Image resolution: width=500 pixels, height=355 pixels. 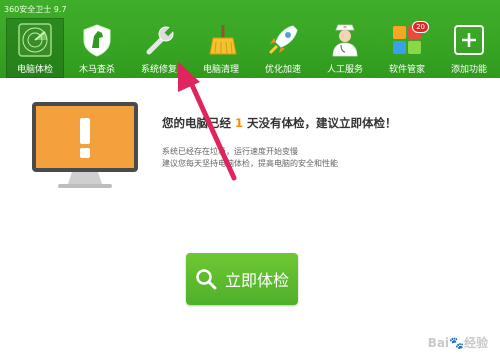 I want to click on monitor-warning-icon, so click(x=85, y=145).